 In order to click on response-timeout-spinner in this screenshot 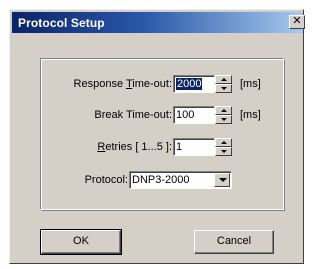, I will do `click(223, 84)`.